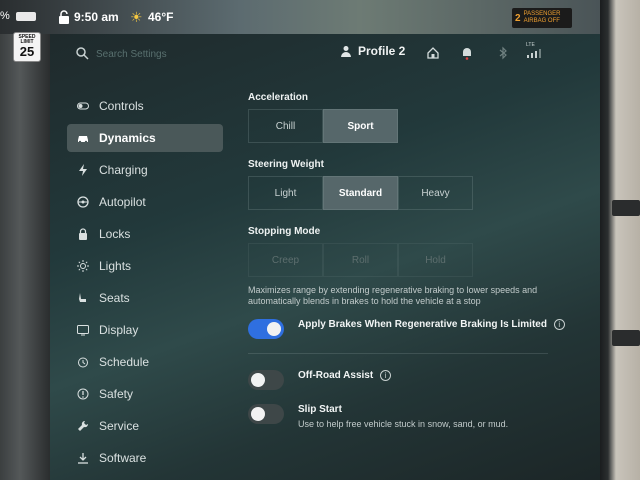  I want to click on car-icon, so click(83, 140).